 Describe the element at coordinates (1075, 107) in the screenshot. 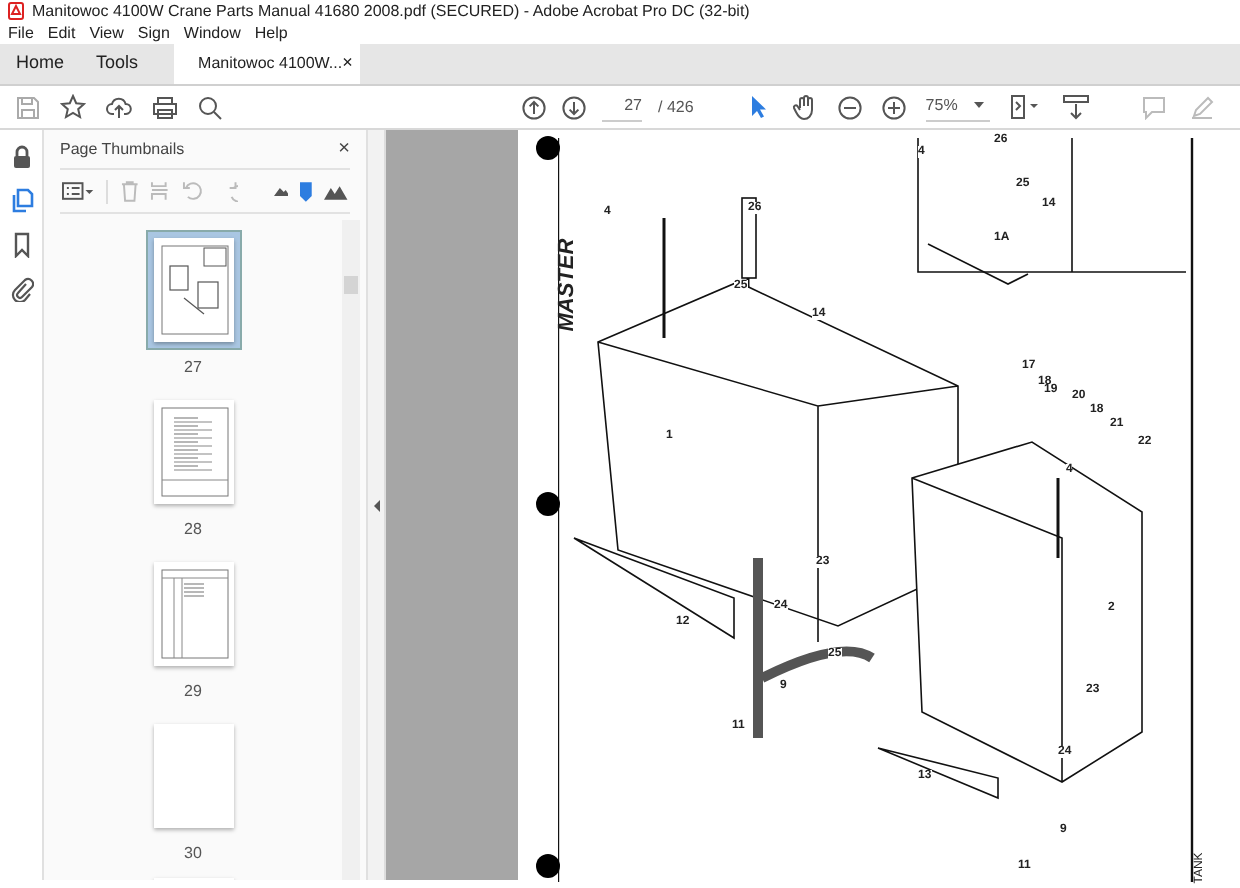

I see `scroll-mode-icon` at that location.